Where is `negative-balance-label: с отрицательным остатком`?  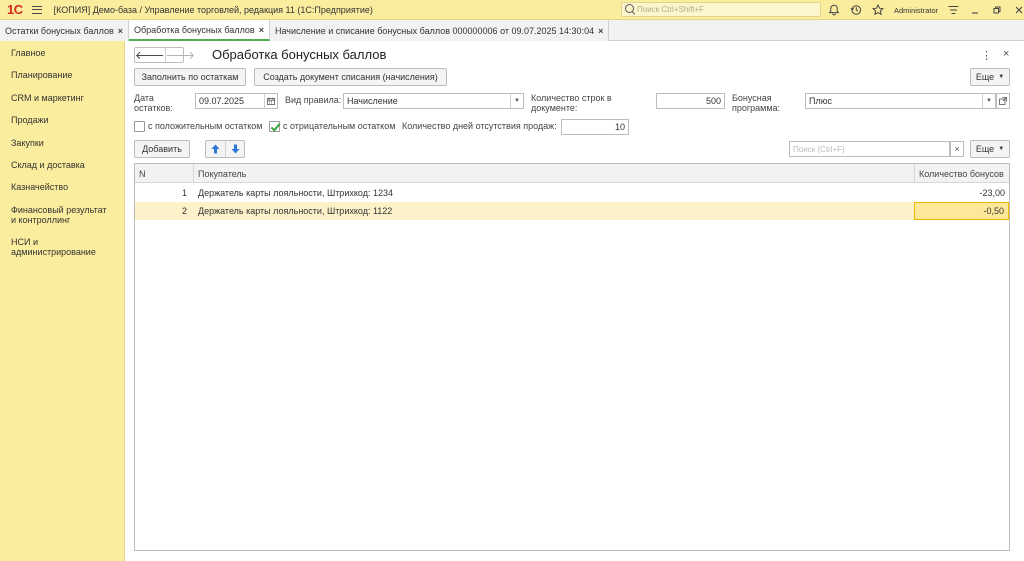 negative-balance-label: с отрицательным остатком is located at coordinates (339, 126).